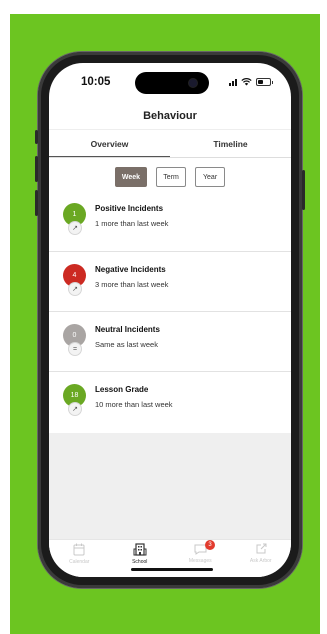 The height and width of the screenshot is (634, 327). I want to click on tab-divider, so click(170, 157).